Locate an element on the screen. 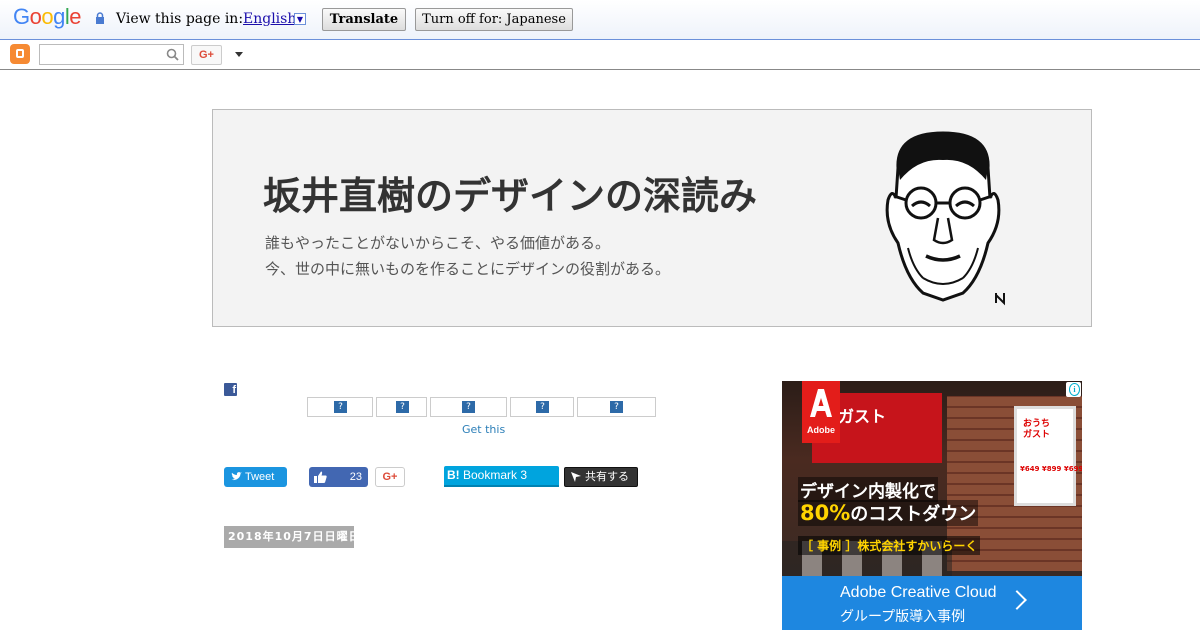 This screenshot has width=1200, height=630. like-count: 23 is located at coordinates (355, 477).